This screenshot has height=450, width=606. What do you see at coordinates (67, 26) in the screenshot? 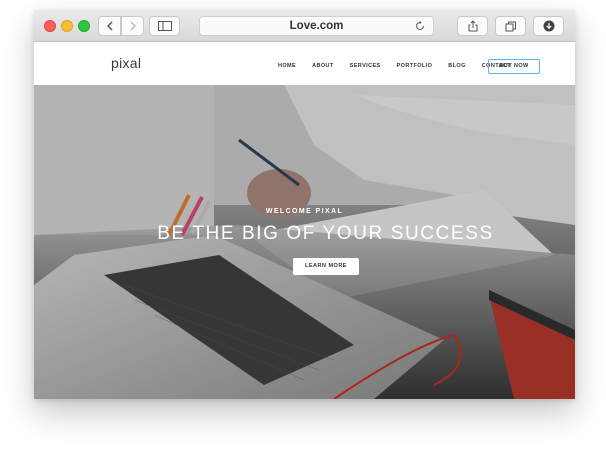
I see `minimize-window-button` at bounding box center [67, 26].